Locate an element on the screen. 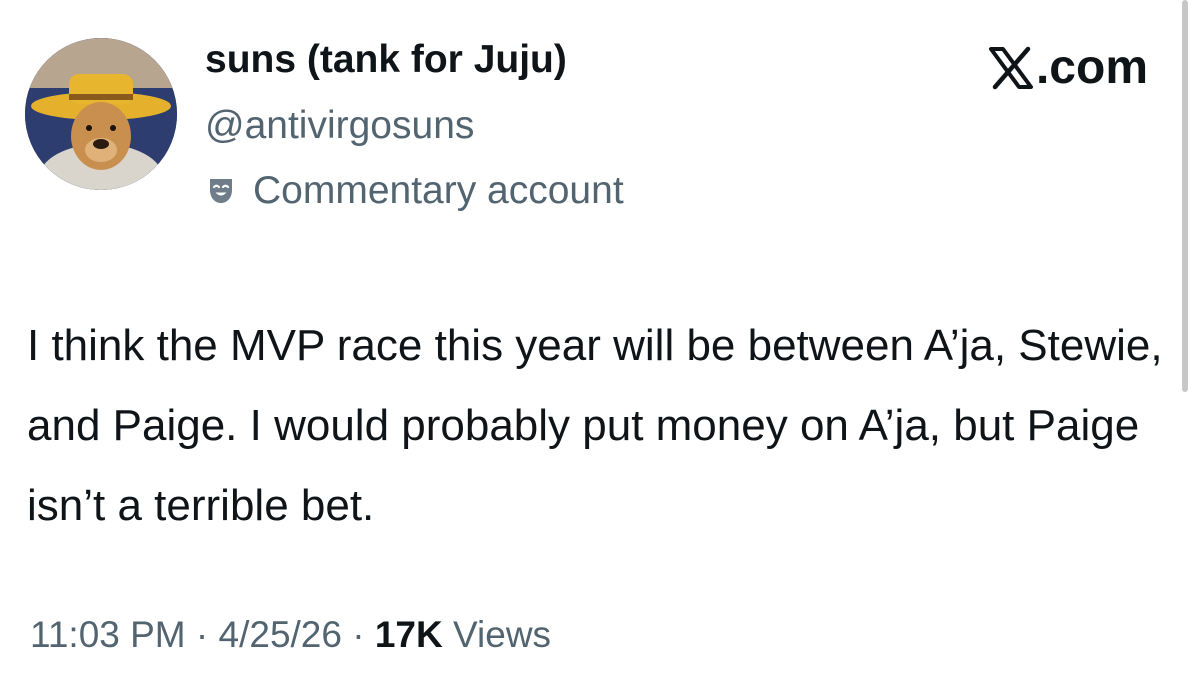  x-logo-icon is located at coordinates (1010, 67).